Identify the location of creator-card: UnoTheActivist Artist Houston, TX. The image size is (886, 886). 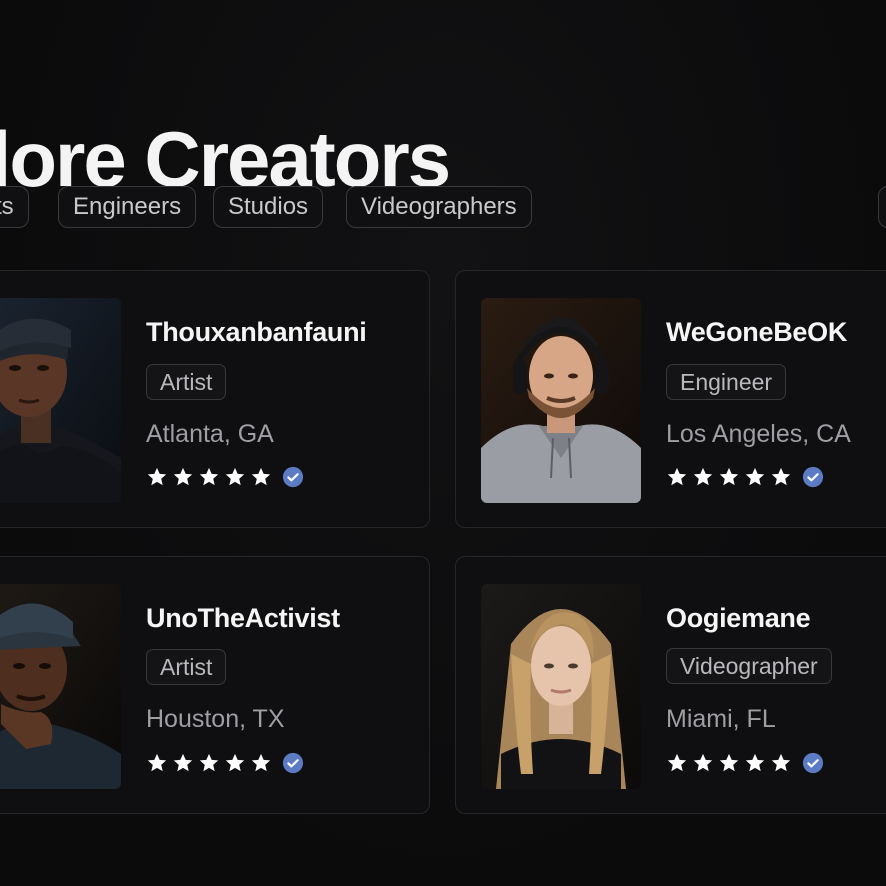
(215, 685).